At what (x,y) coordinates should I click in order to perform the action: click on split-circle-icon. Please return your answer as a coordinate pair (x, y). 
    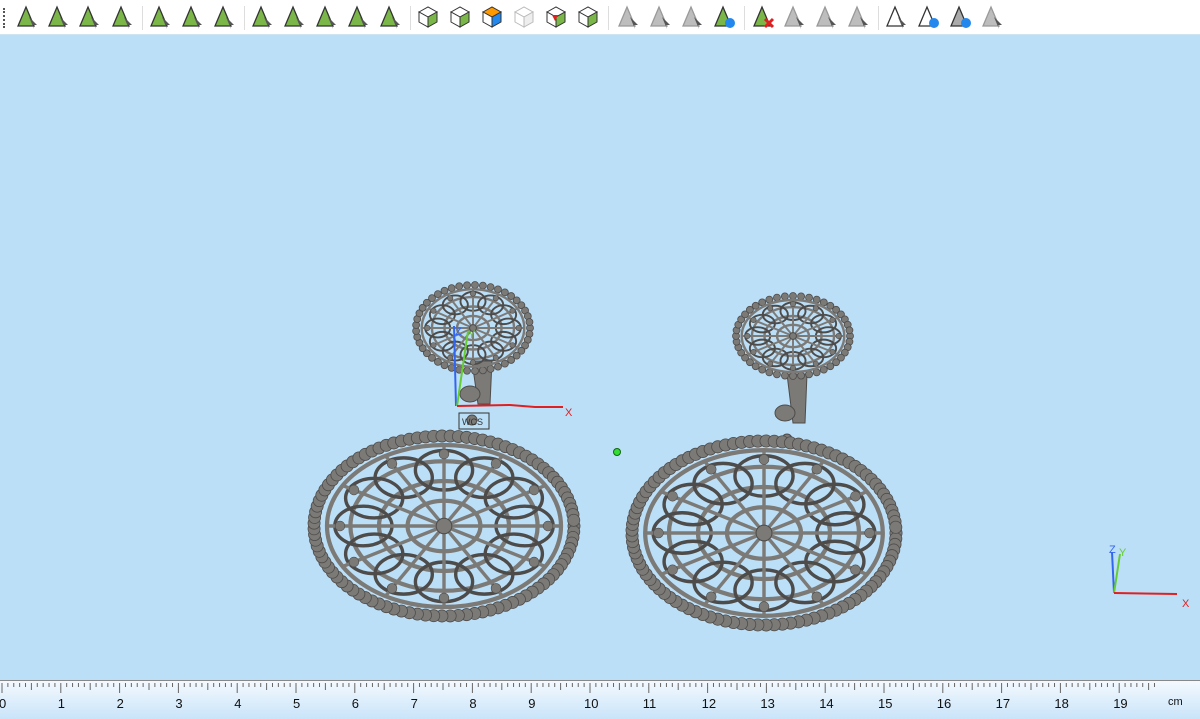
    Looking at the image, I should click on (294, 17).